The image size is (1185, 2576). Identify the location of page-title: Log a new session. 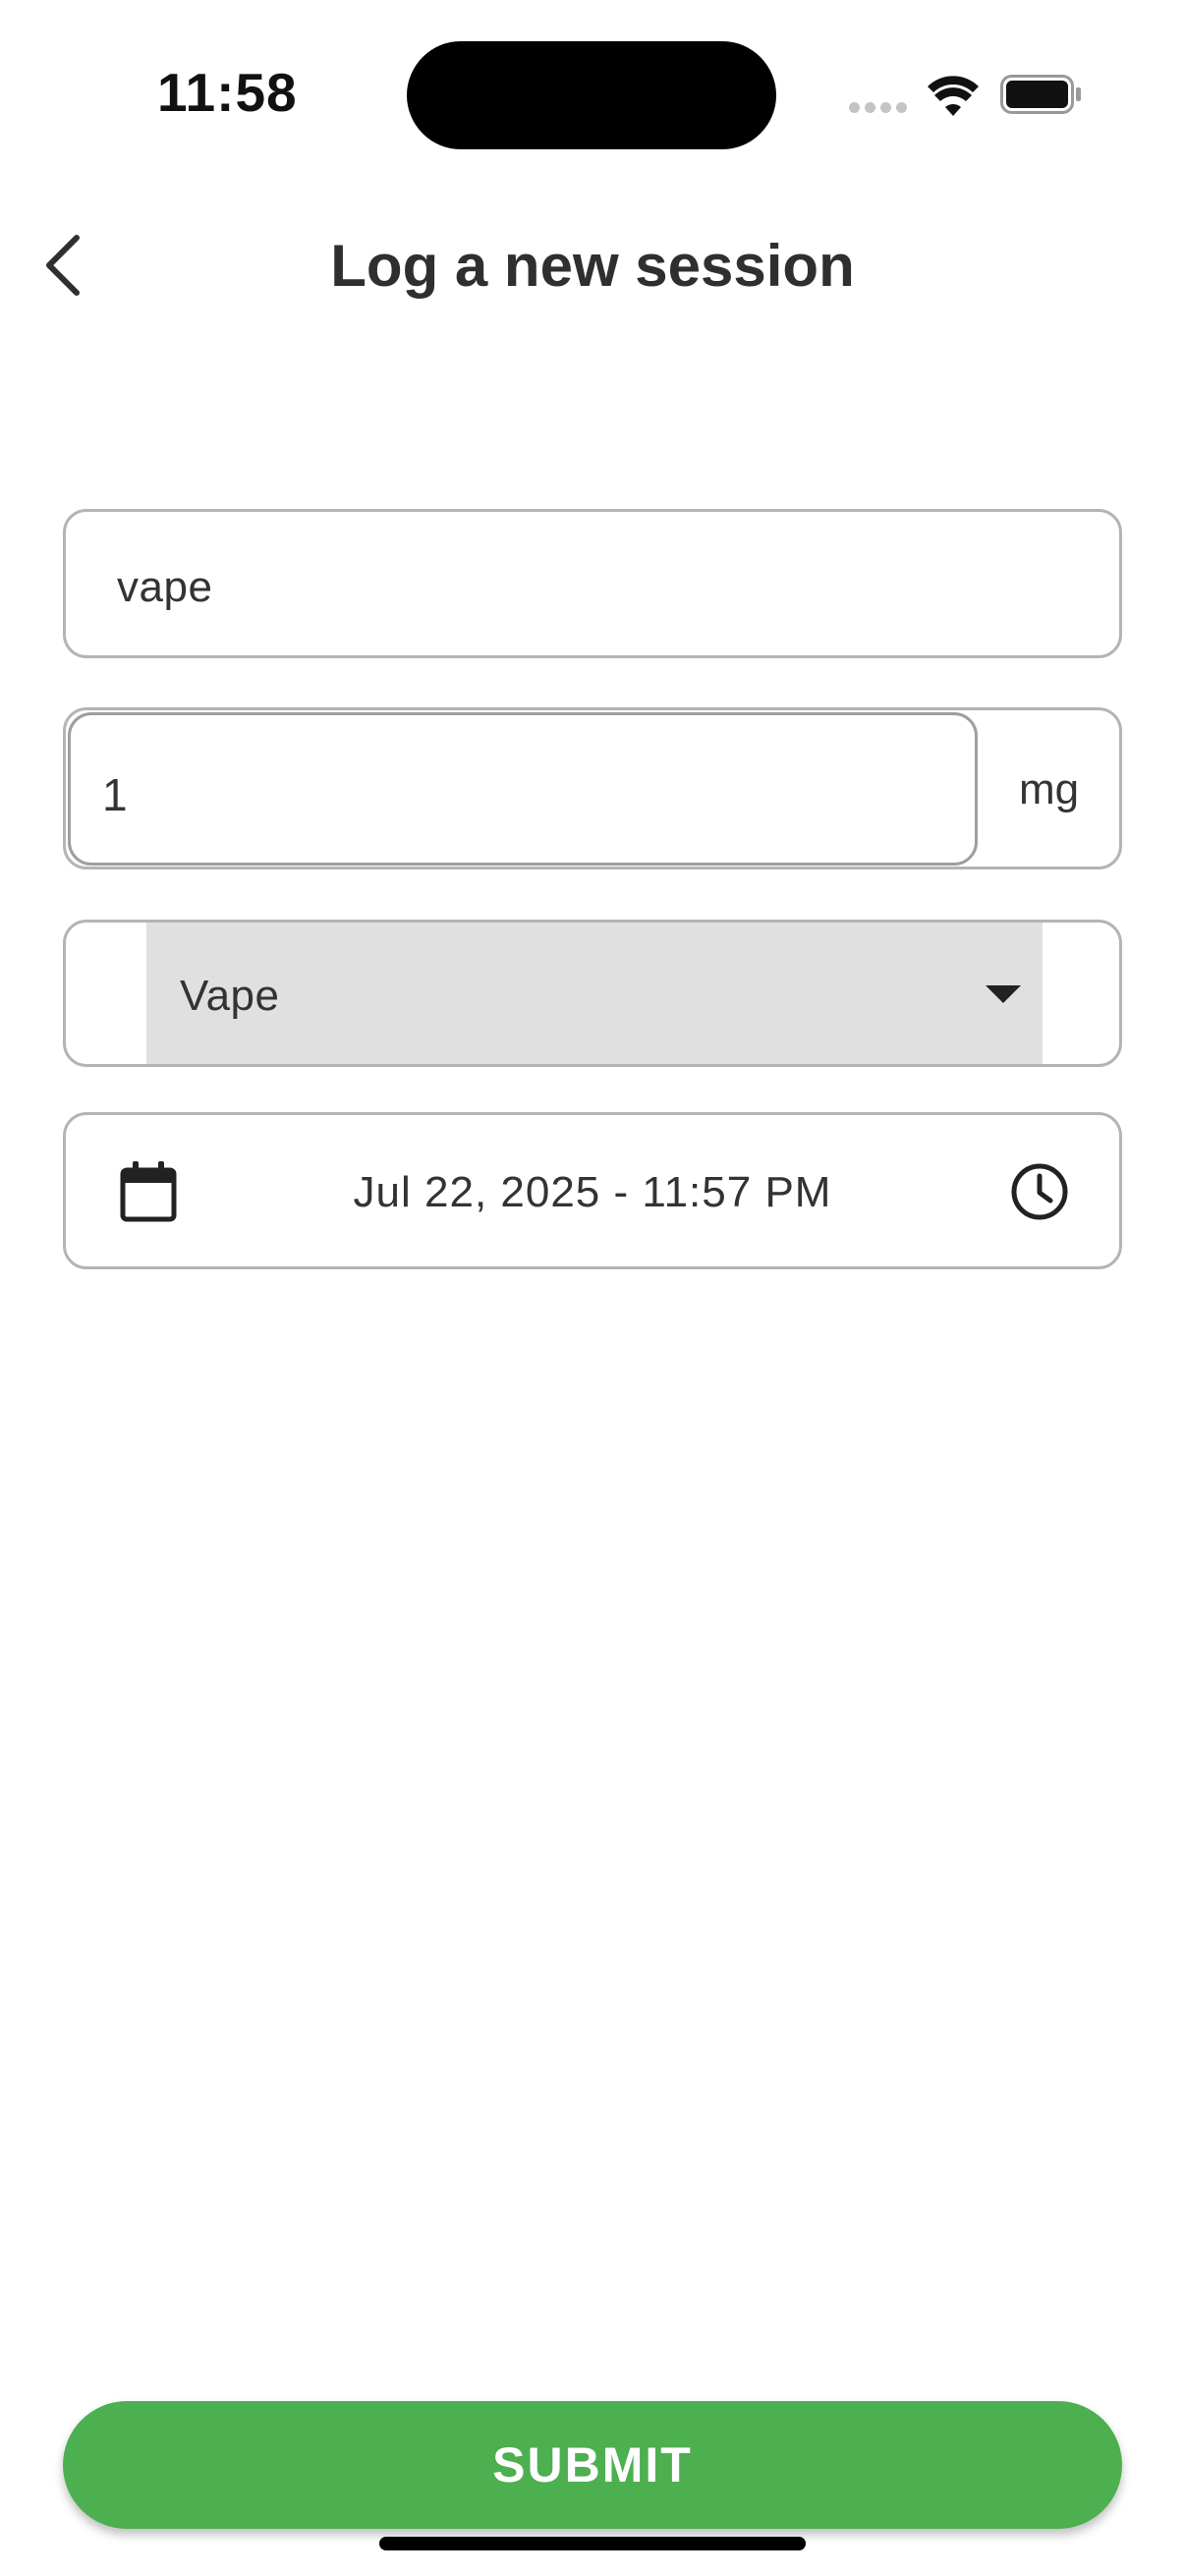
(592, 266).